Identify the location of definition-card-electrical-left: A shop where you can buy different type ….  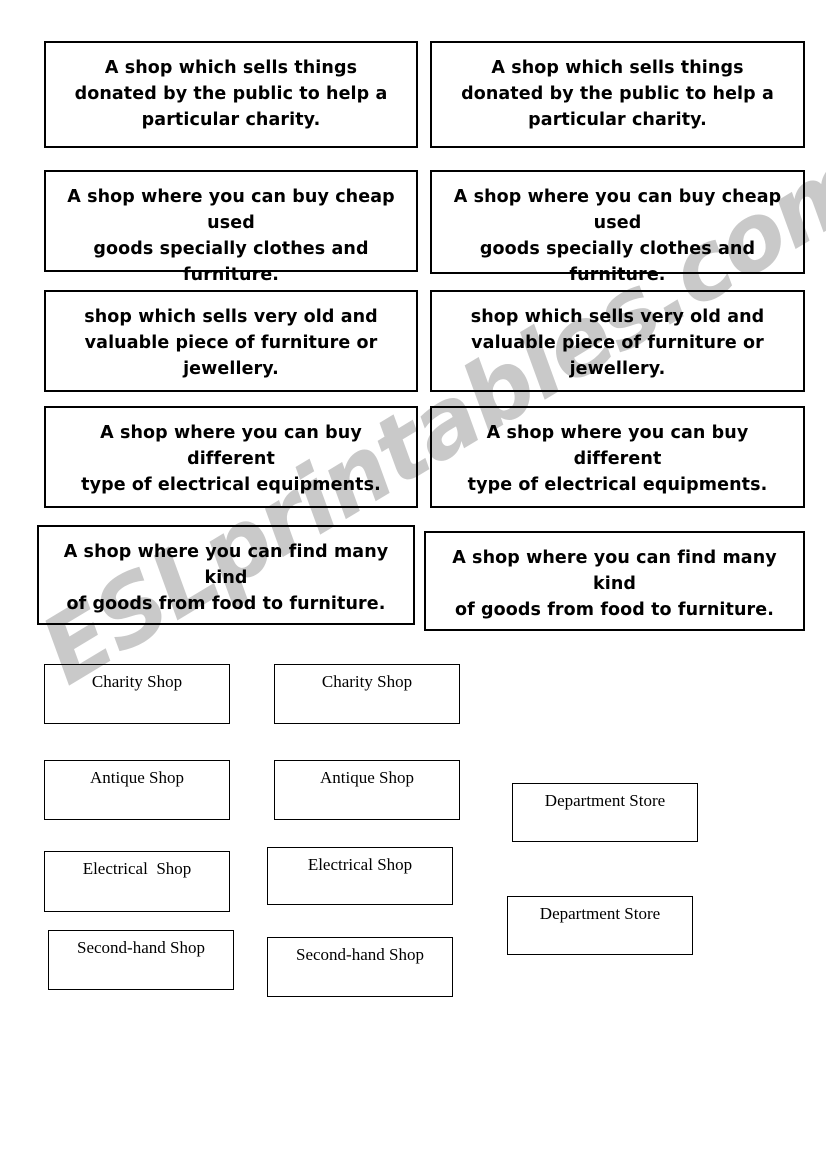
(231, 457).